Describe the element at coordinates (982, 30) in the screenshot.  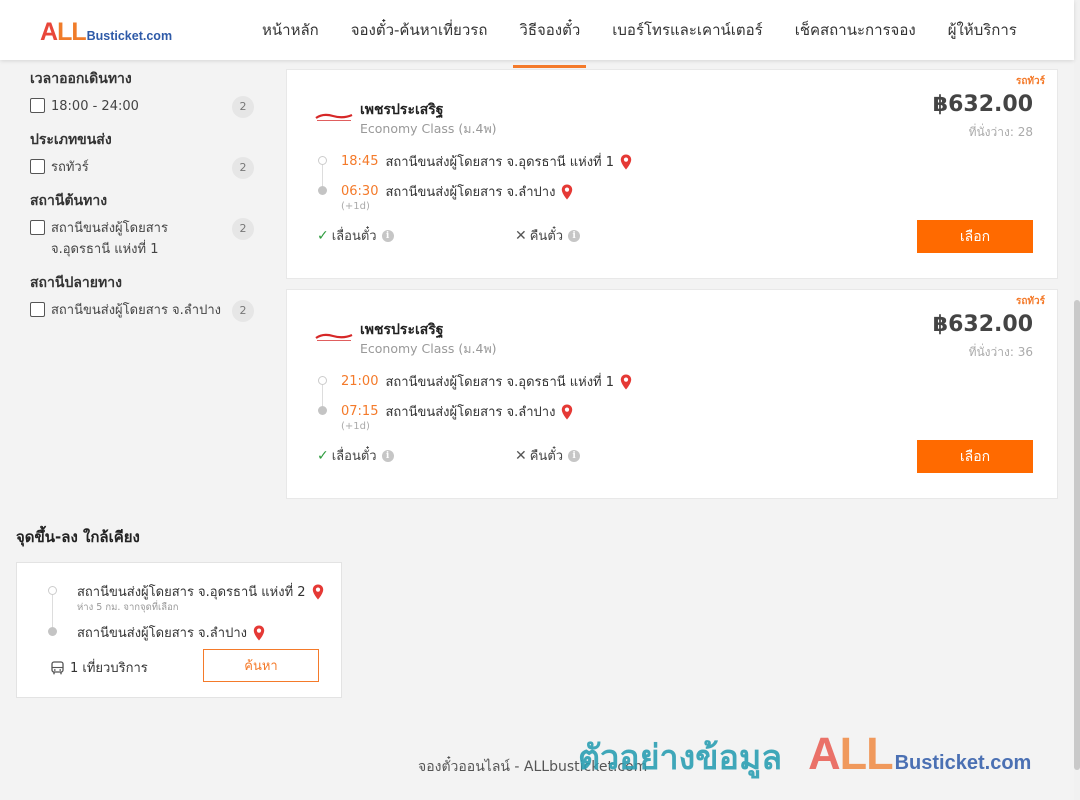
I see `nav-operators: ผู้ให้บริการ` at that location.